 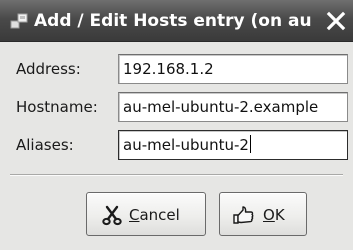 I want to click on ok-button: OK, so click(x=263, y=214).